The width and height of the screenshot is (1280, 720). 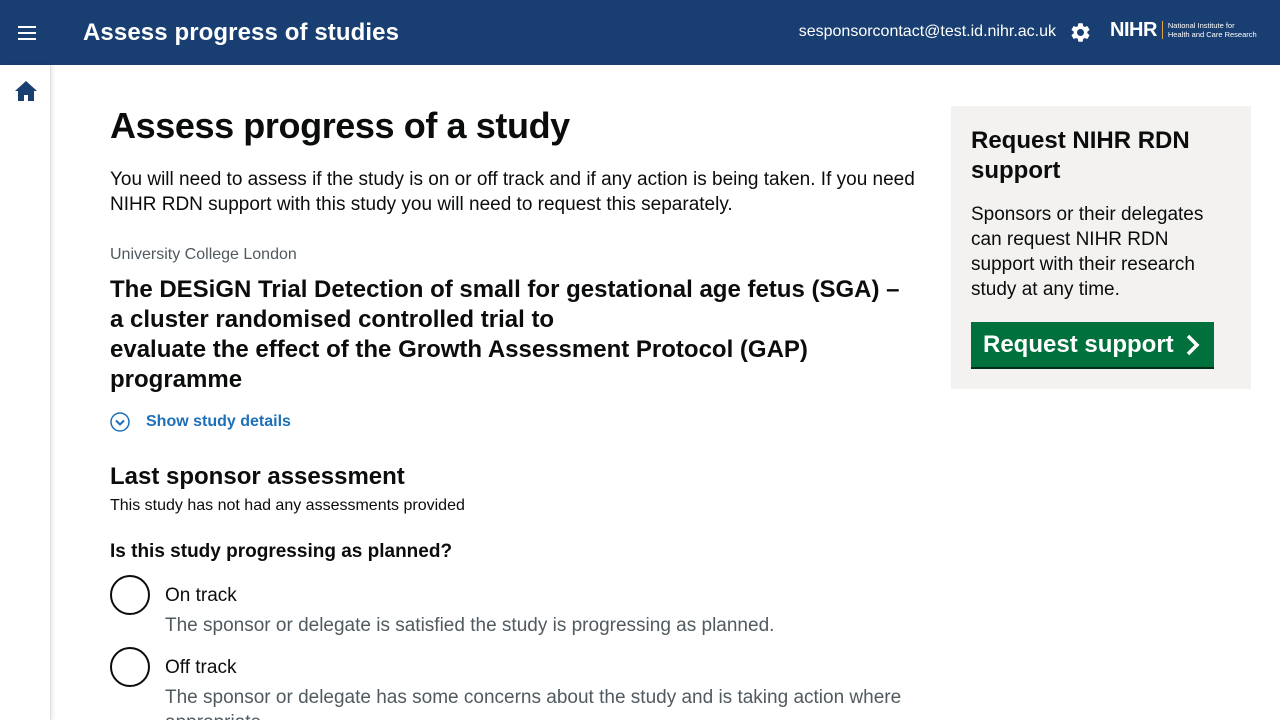 I want to click on logo-mark: NIHR, so click(x=1133, y=30).